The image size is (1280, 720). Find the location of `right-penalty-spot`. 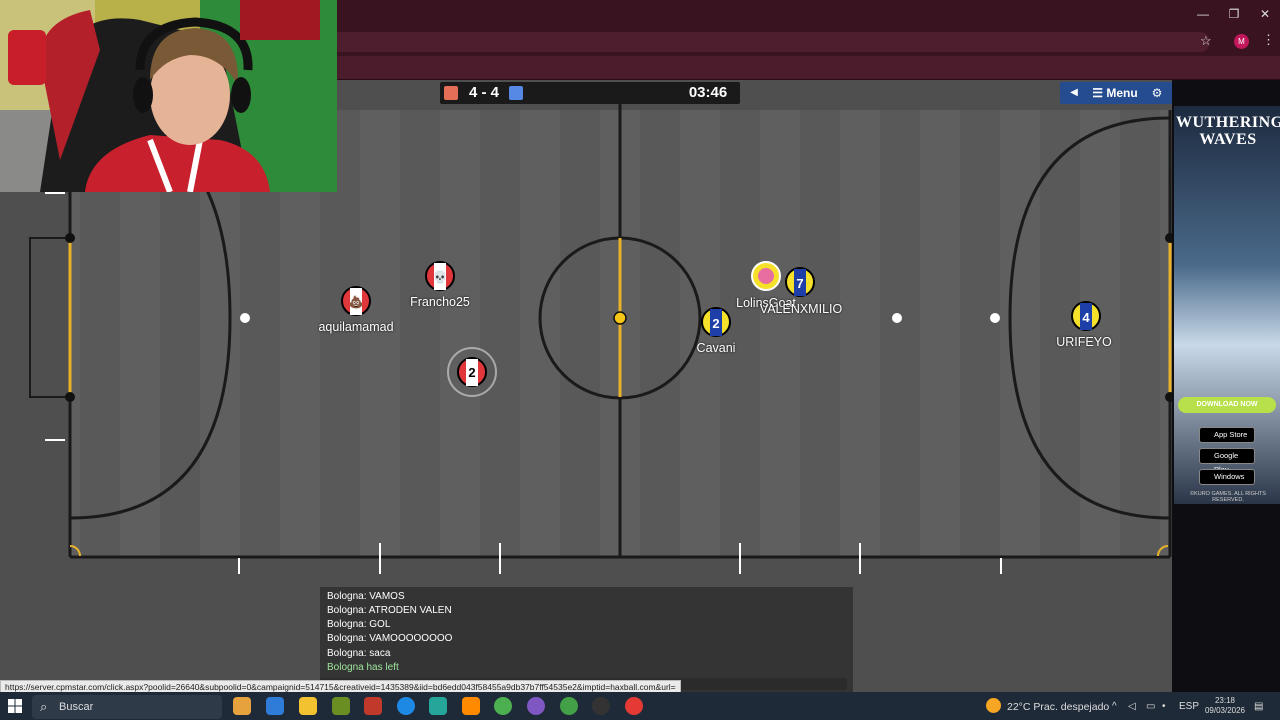

right-penalty-spot is located at coordinates (897, 318).